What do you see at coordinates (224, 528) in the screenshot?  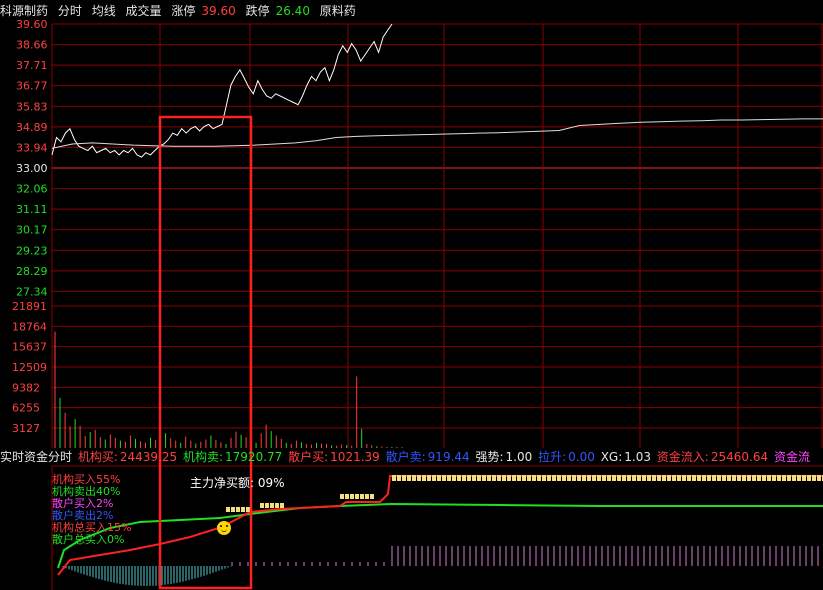 I see `smiley-icon` at bounding box center [224, 528].